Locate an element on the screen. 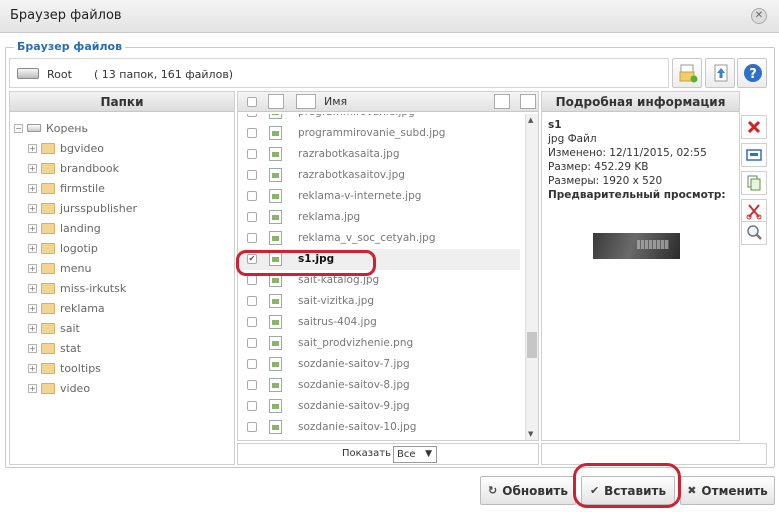 This screenshot has width=779, height=512. file-row: saitrus-404.jpg is located at coordinates (379, 322).